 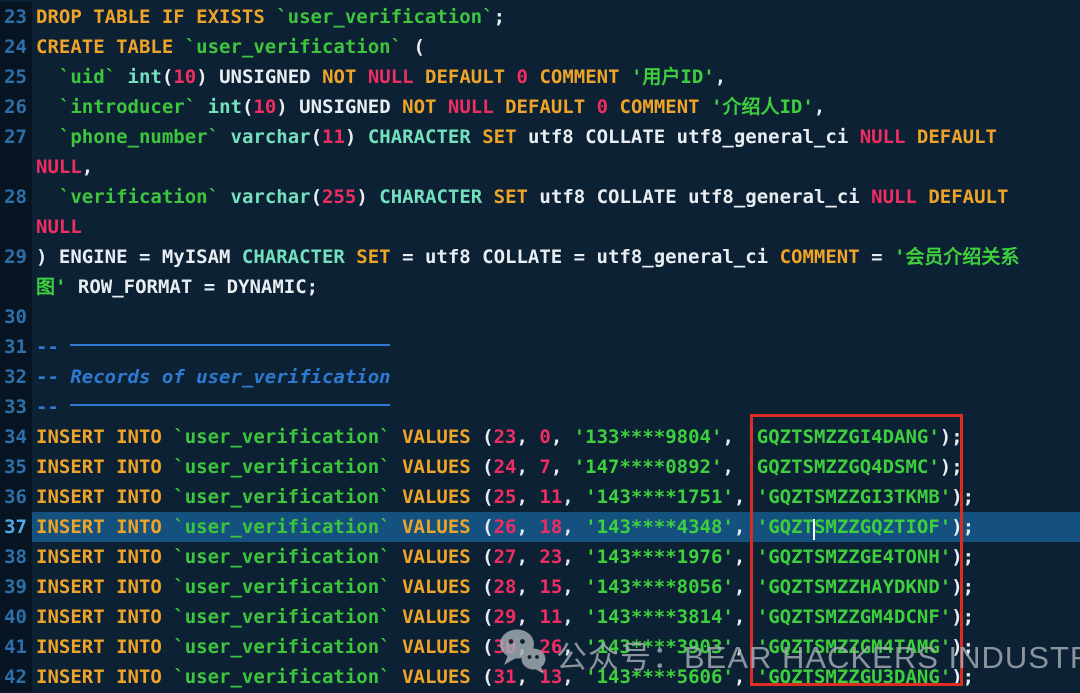 I want to click on code-row: 31 --, so click(x=540, y=347).